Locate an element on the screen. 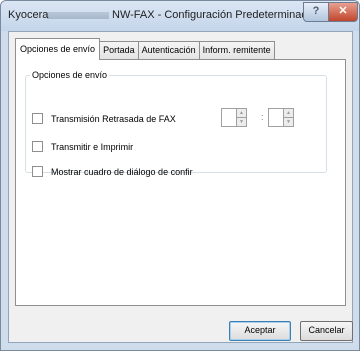 The height and width of the screenshot is (351, 360). window-title-app: Kyocera is located at coordinates (28, 15).